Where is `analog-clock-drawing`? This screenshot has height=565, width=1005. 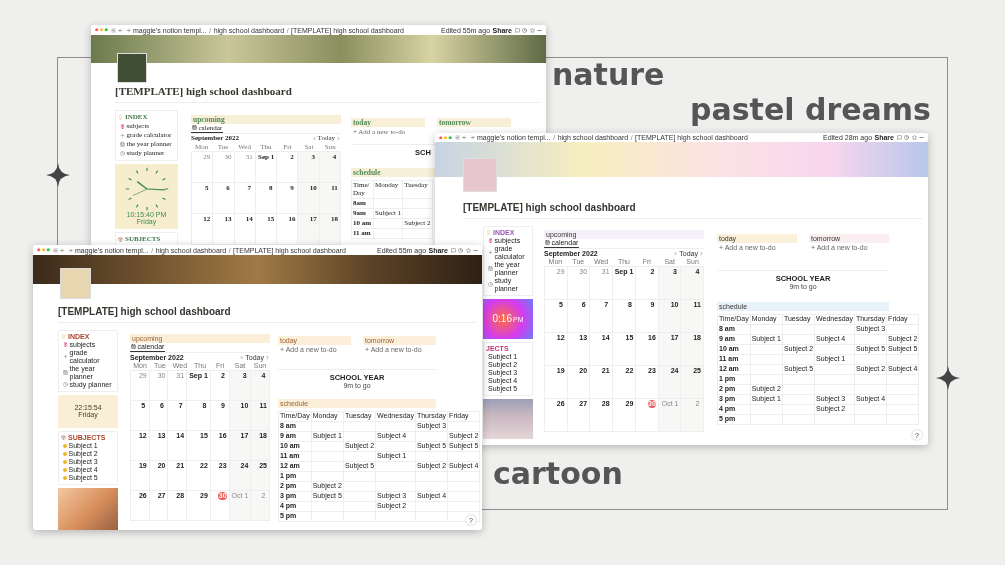 analog-clock-drawing is located at coordinates (146, 189).